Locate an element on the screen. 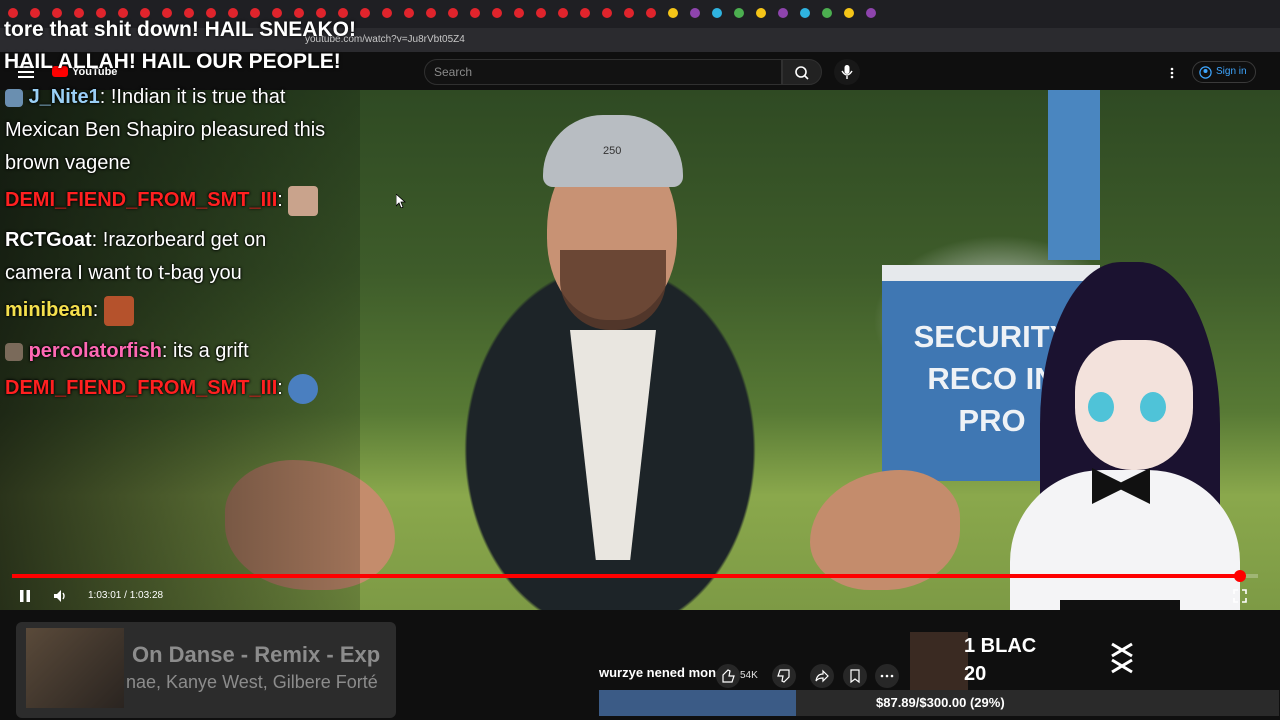 This screenshot has width=1280, height=720. promo-line: 20 is located at coordinates (975, 674).